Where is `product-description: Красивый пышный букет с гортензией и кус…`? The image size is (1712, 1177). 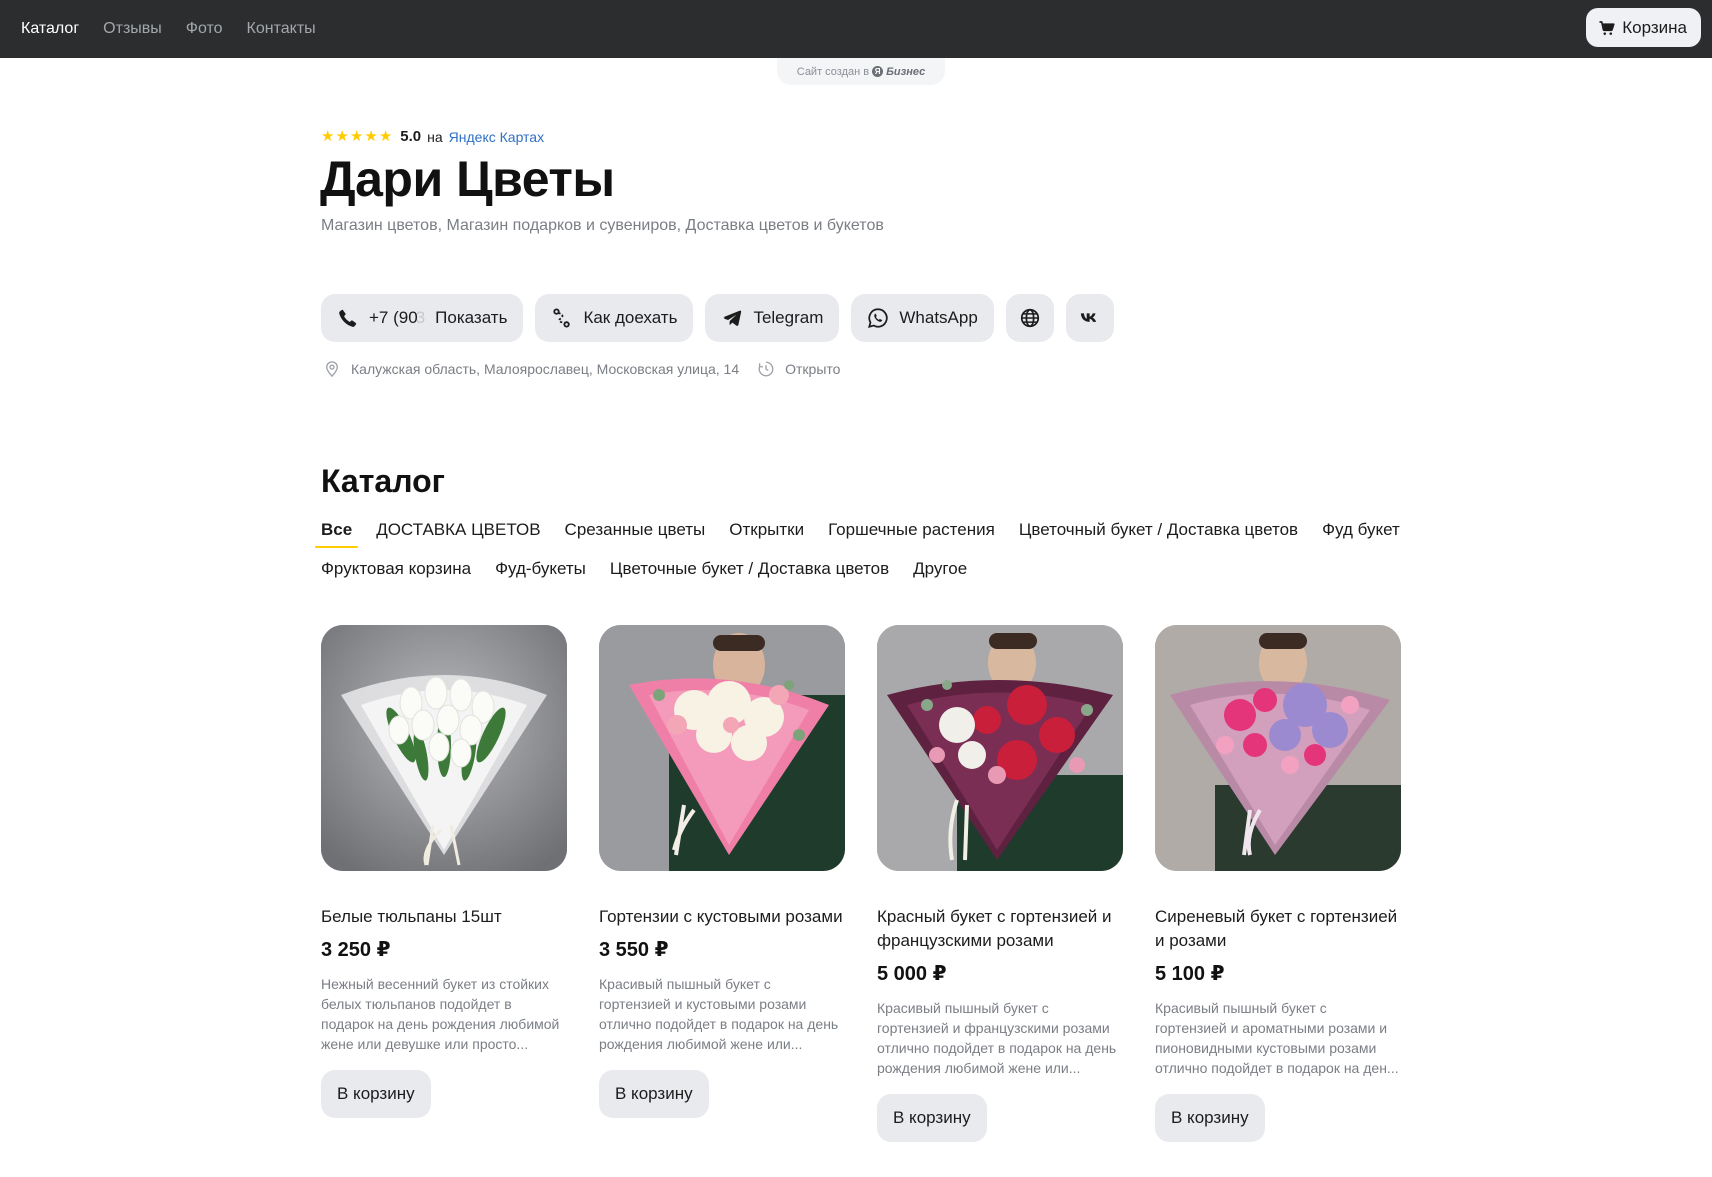 product-description: Красивый пышный букет с гортензией и кус… is located at coordinates (719, 1014).